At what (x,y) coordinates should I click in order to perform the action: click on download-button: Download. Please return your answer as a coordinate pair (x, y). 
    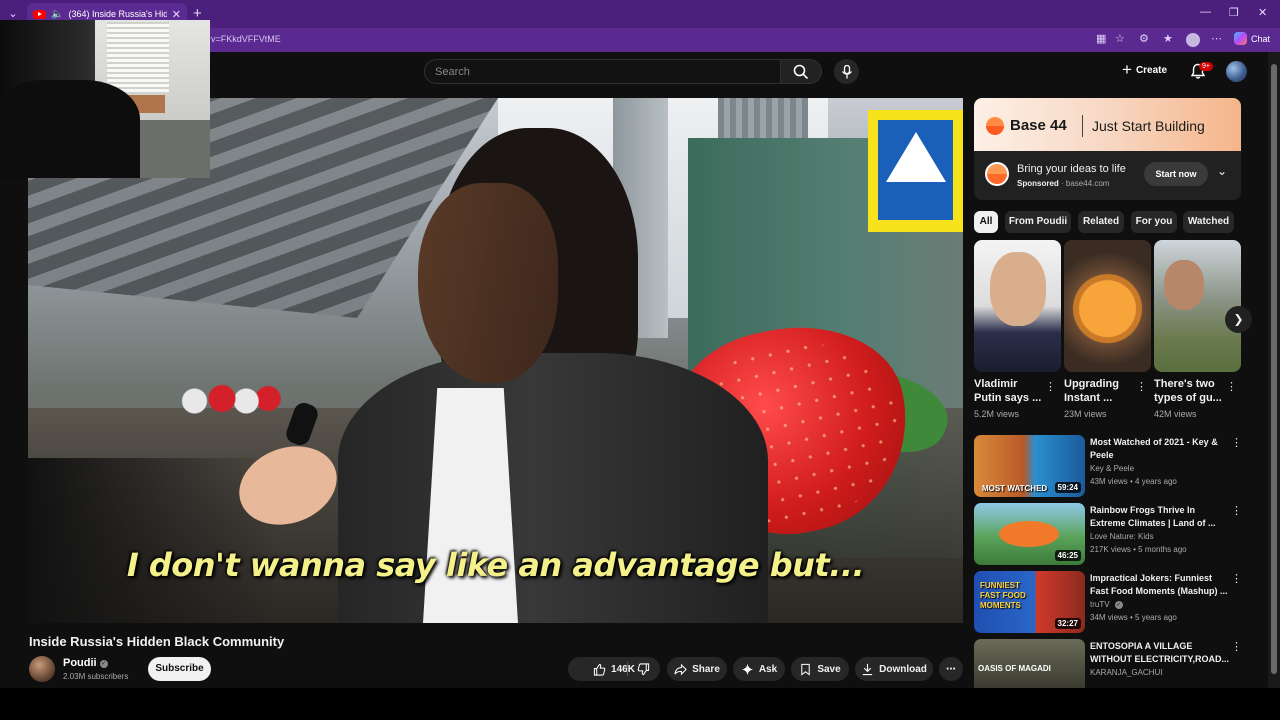
    Looking at the image, I should click on (894, 669).